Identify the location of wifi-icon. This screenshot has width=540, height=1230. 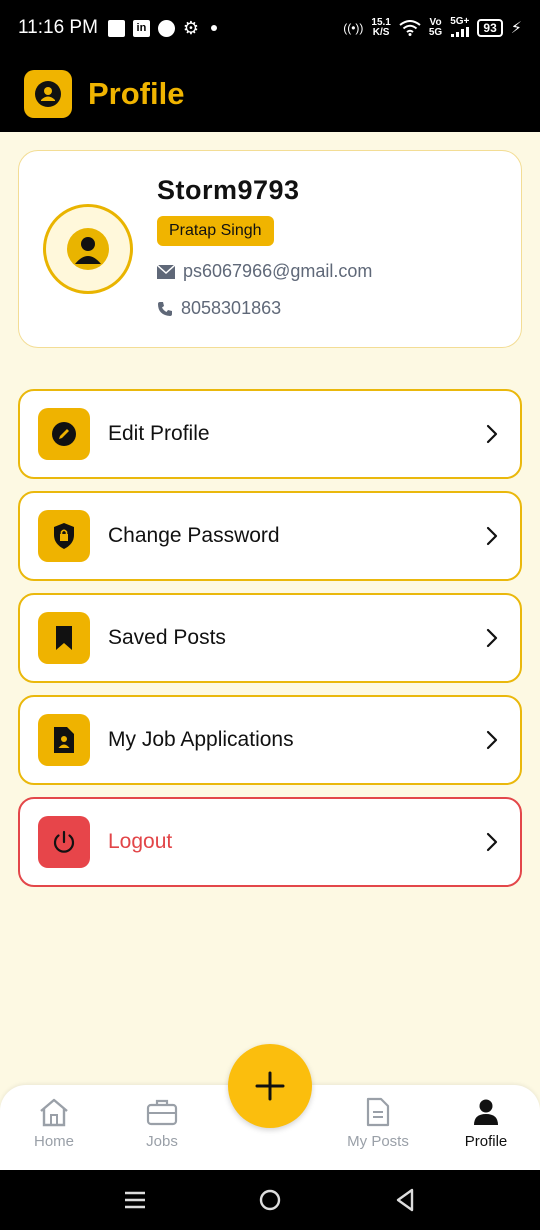
(410, 28).